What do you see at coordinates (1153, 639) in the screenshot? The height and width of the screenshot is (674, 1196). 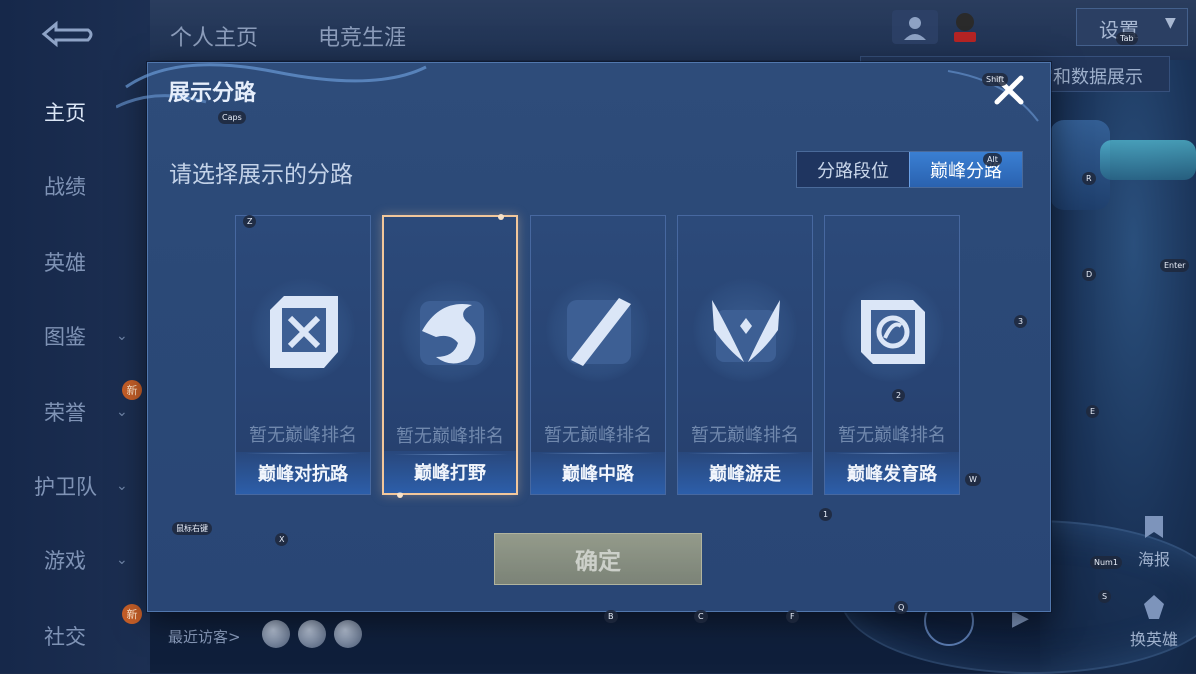 I see `change-hero-label: 换英雄` at bounding box center [1153, 639].